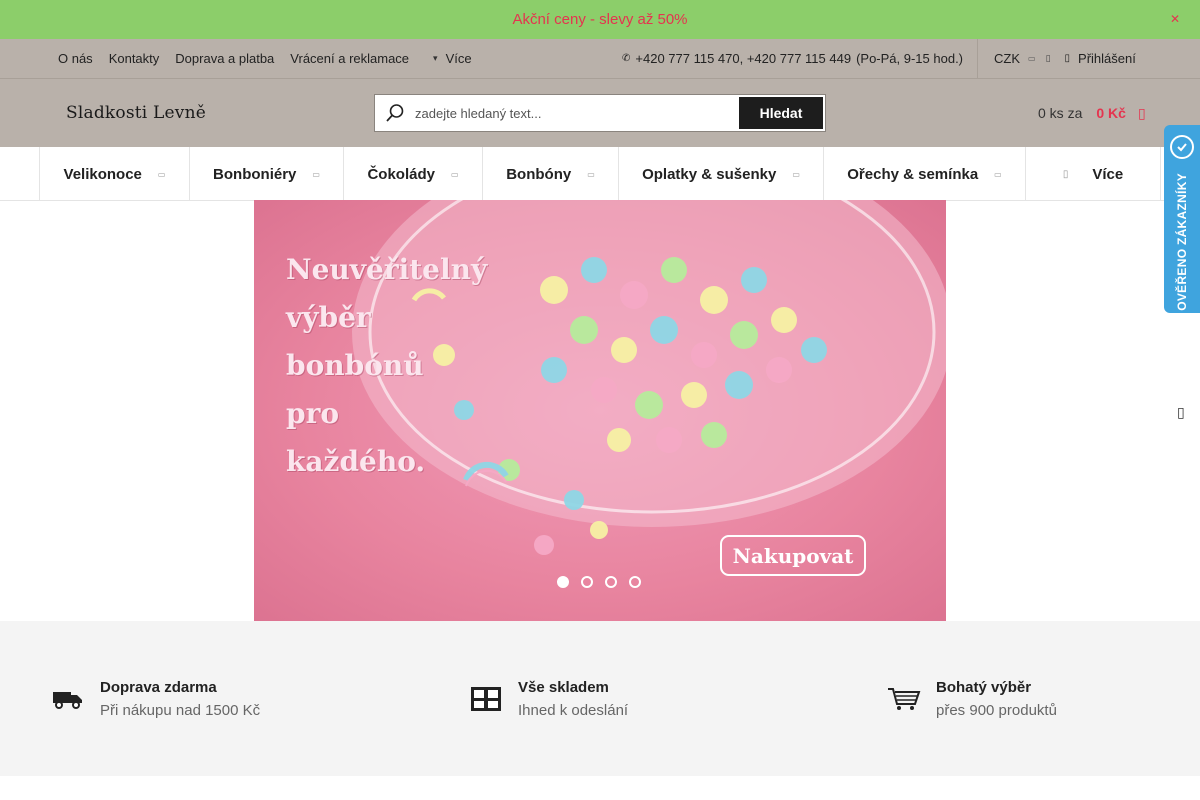  Describe the element at coordinates (599, 582) in the screenshot. I see `slider-dots` at that location.